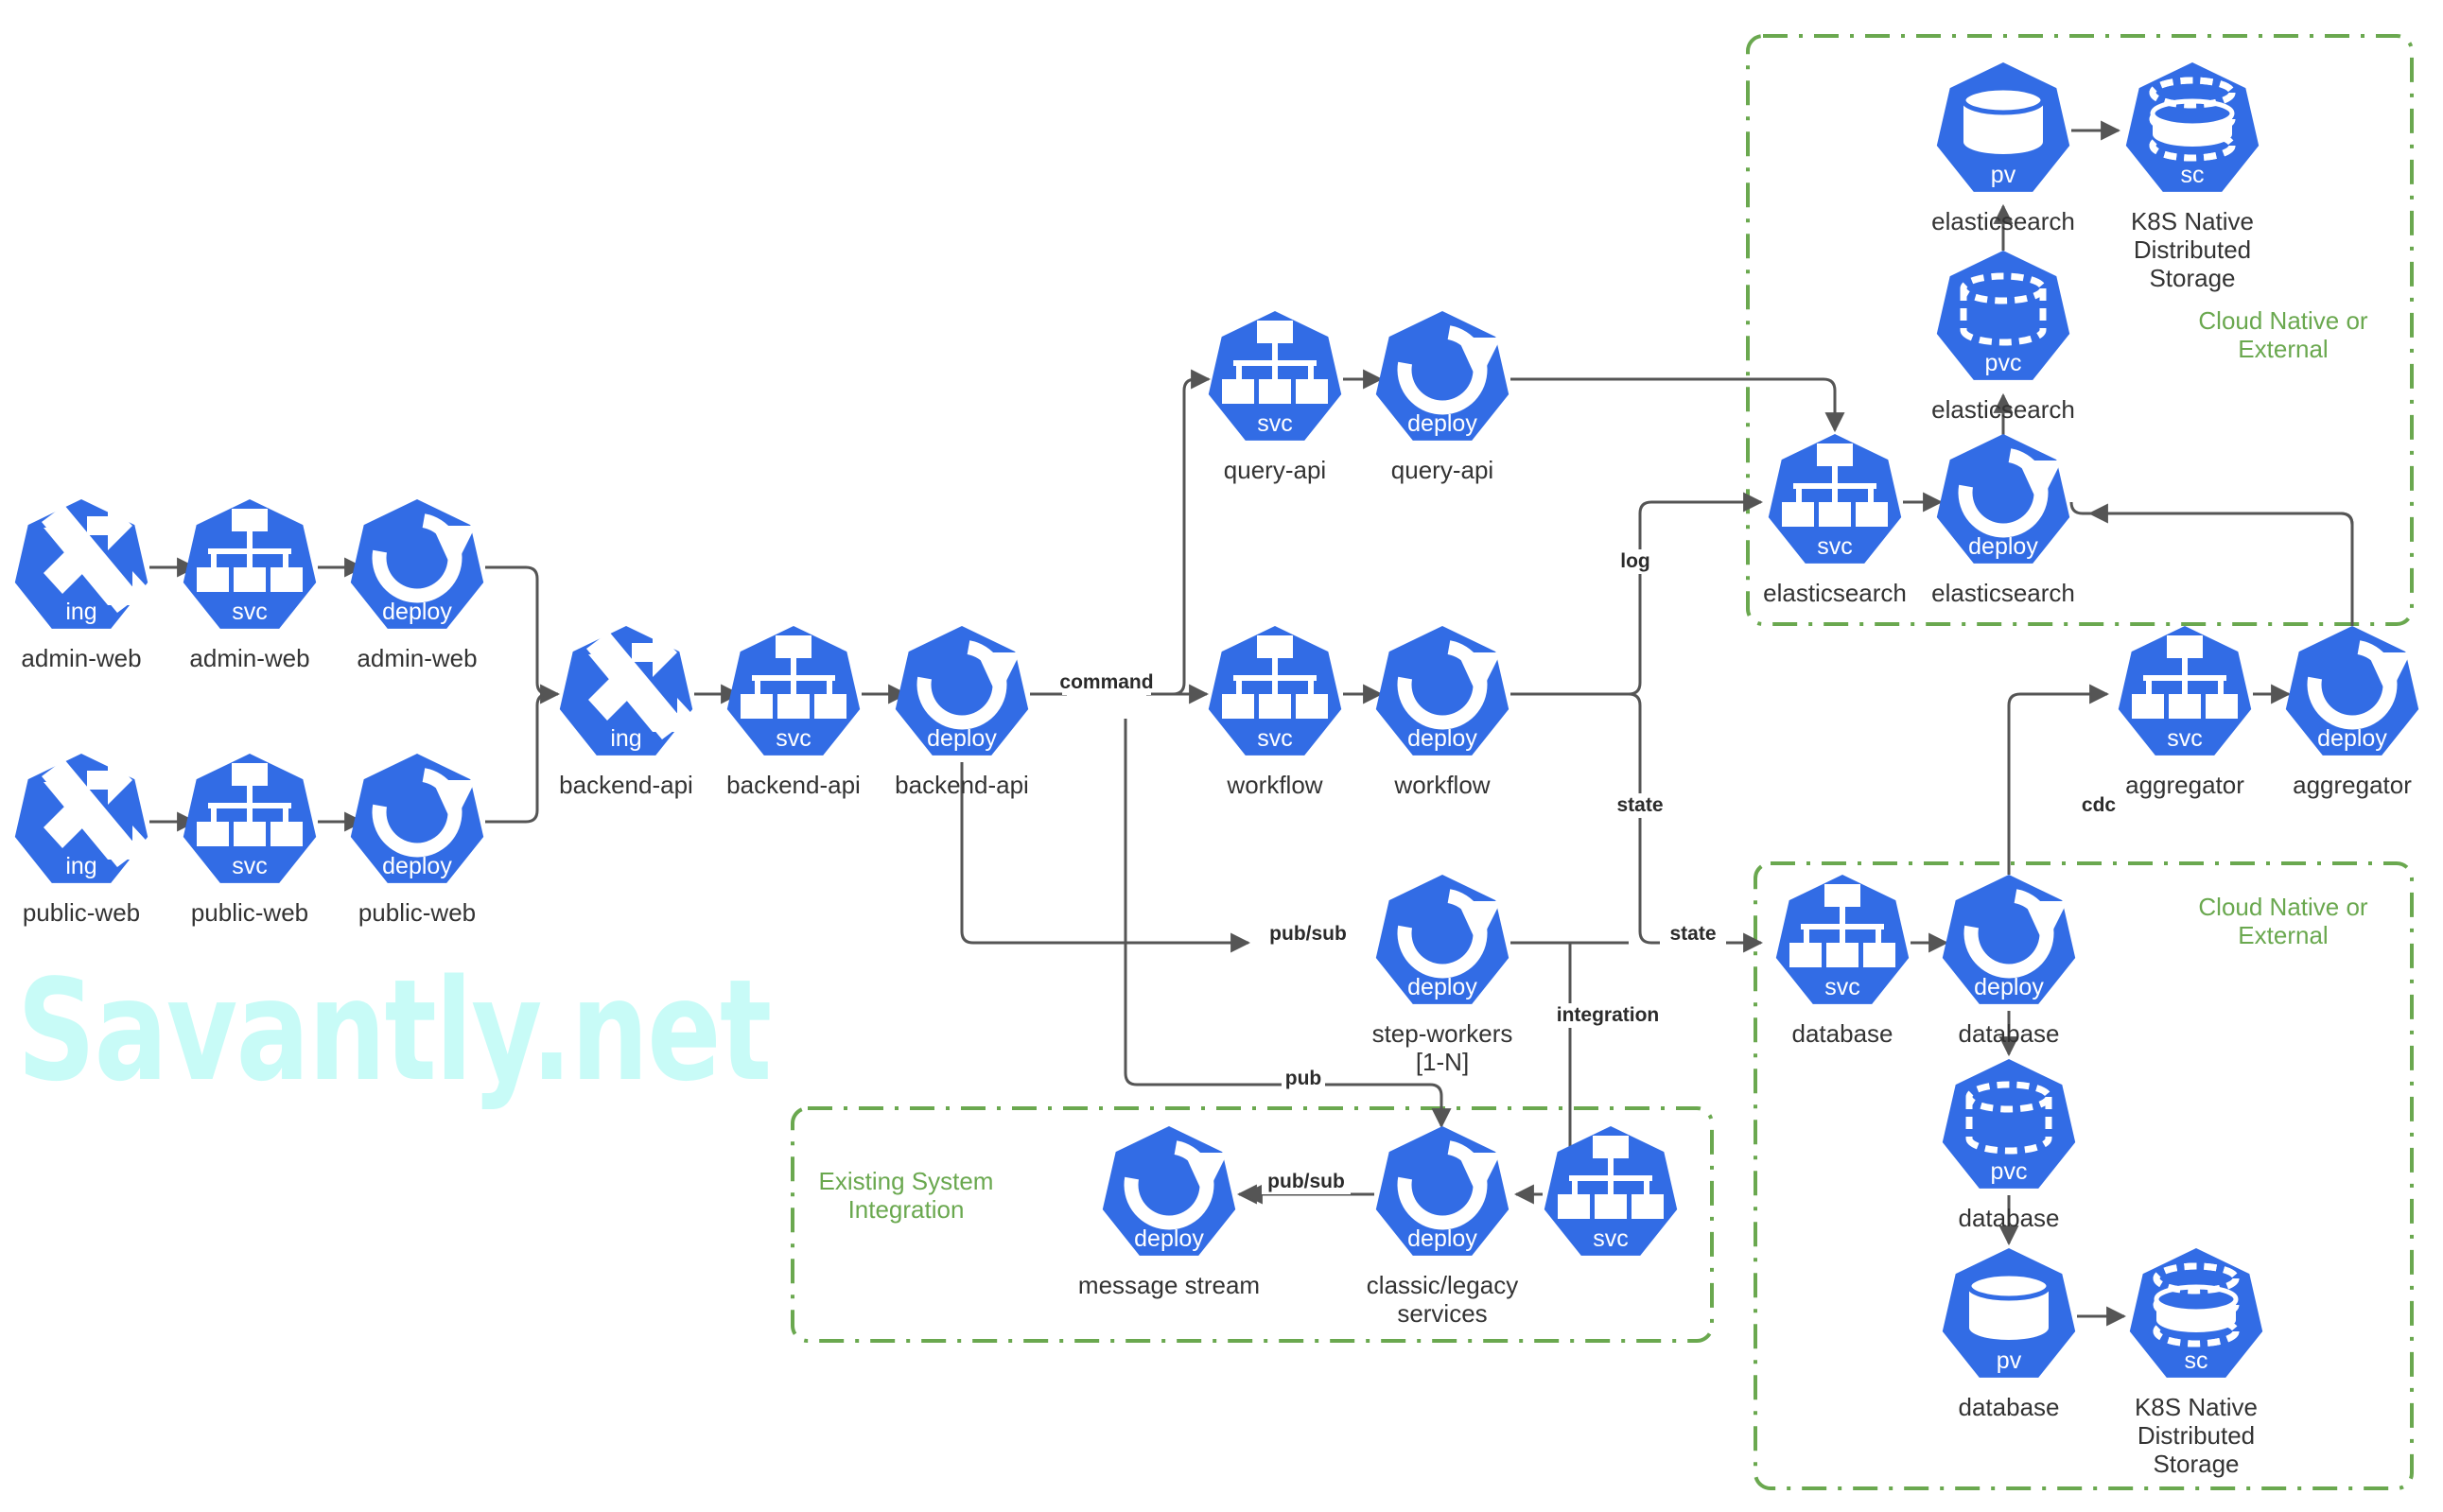 The width and height of the screenshot is (2443, 1512). What do you see at coordinates (794, 712) in the screenshot?
I see `node-backend-api-svc: svc backend-api` at bounding box center [794, 712].